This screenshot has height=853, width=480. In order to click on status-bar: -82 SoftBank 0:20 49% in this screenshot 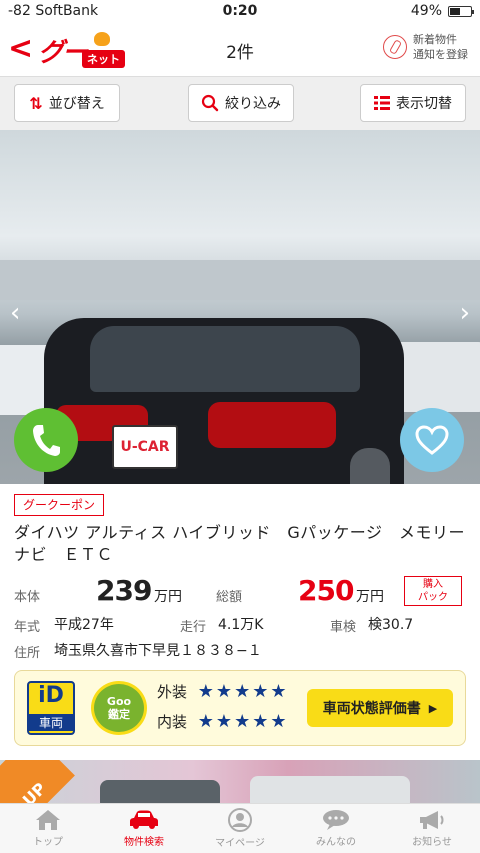, I will do `click(240, 12)`.